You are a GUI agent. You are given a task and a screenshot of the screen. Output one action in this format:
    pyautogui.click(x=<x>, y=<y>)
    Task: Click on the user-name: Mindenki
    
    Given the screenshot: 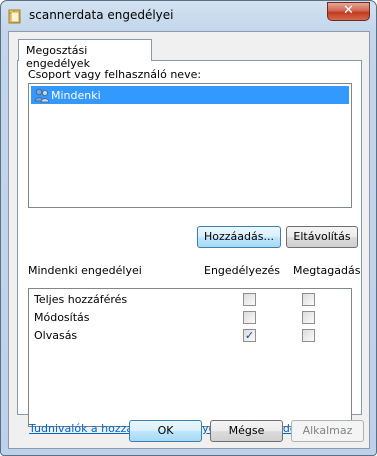 What is the action you would take?
    pyautogui.click(x=76, y=95)
    